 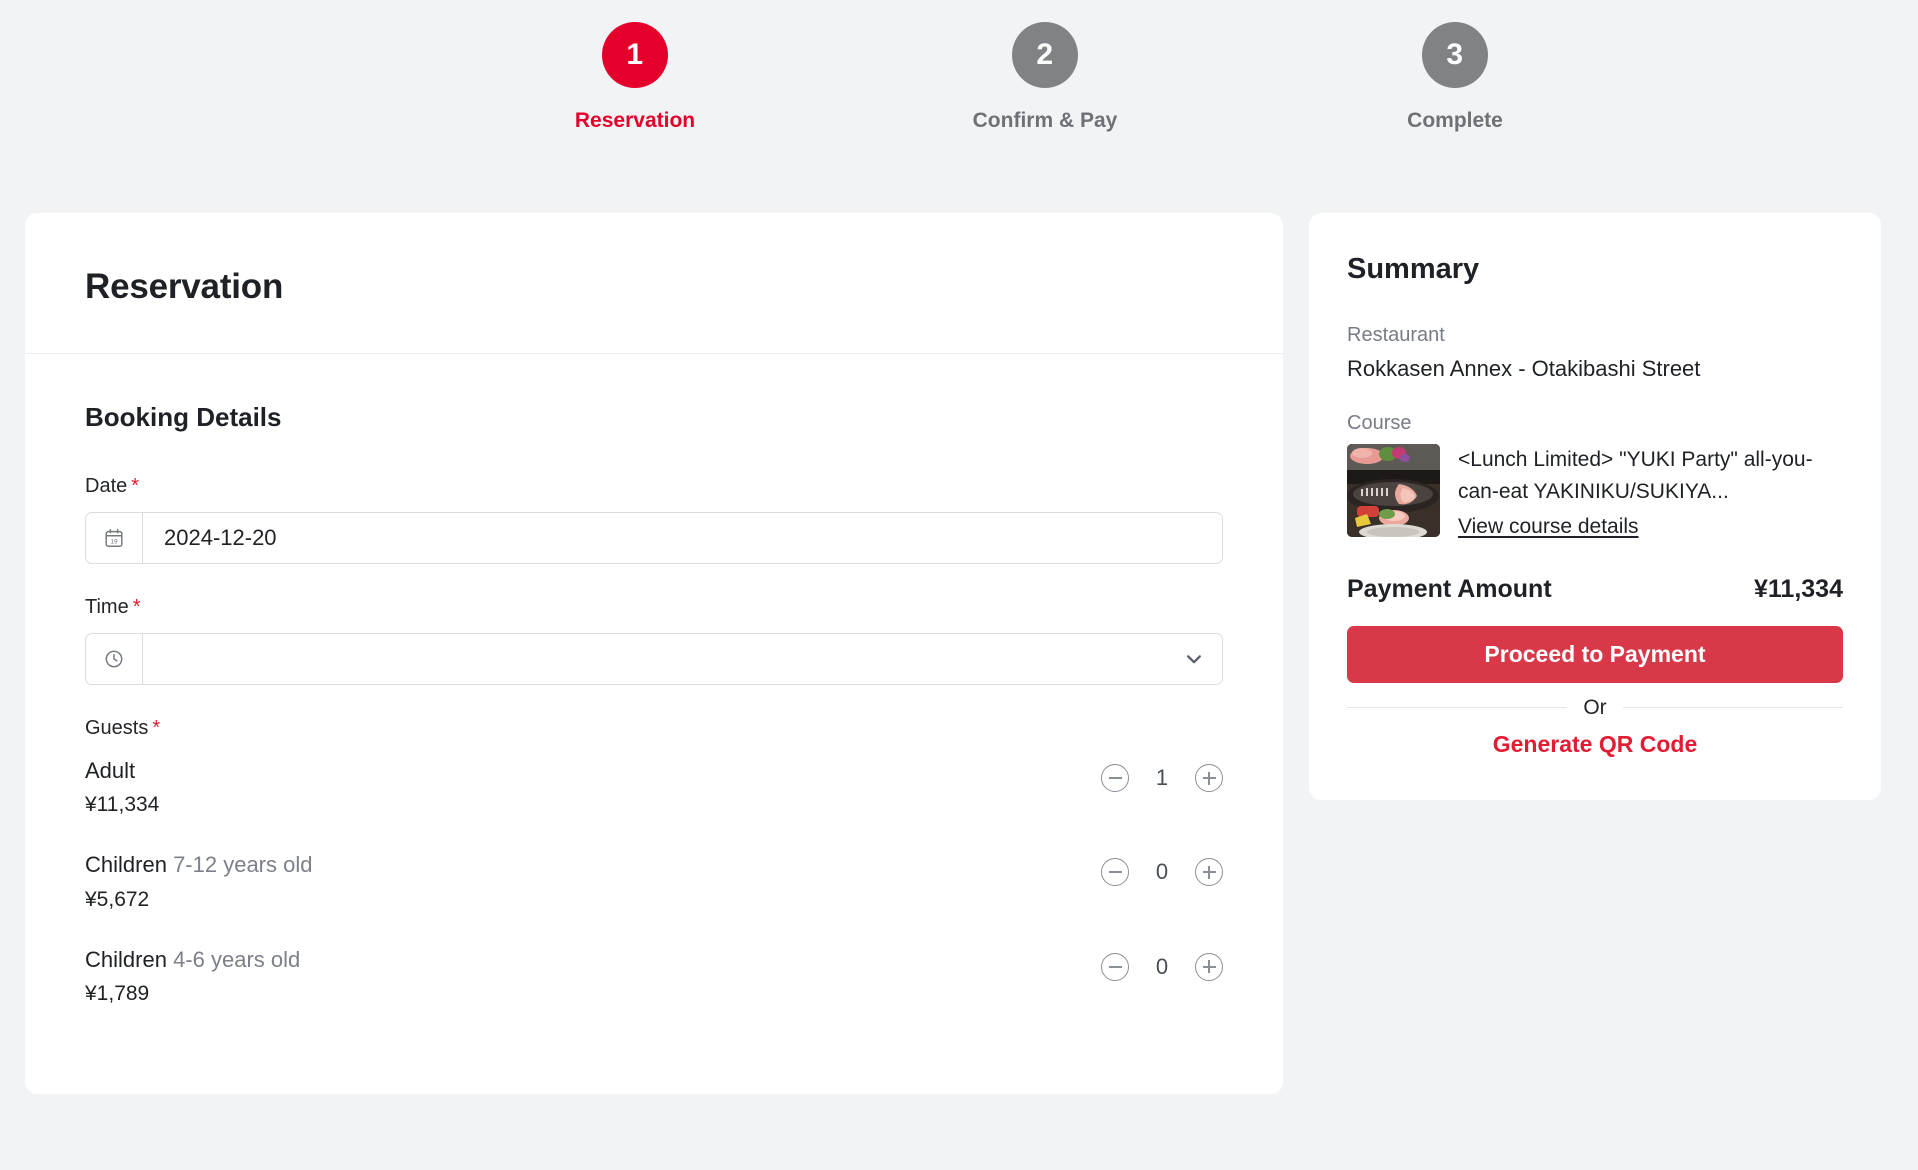 I want to click on guest-type-children-7-12: Children, so click(x=126, y=865).